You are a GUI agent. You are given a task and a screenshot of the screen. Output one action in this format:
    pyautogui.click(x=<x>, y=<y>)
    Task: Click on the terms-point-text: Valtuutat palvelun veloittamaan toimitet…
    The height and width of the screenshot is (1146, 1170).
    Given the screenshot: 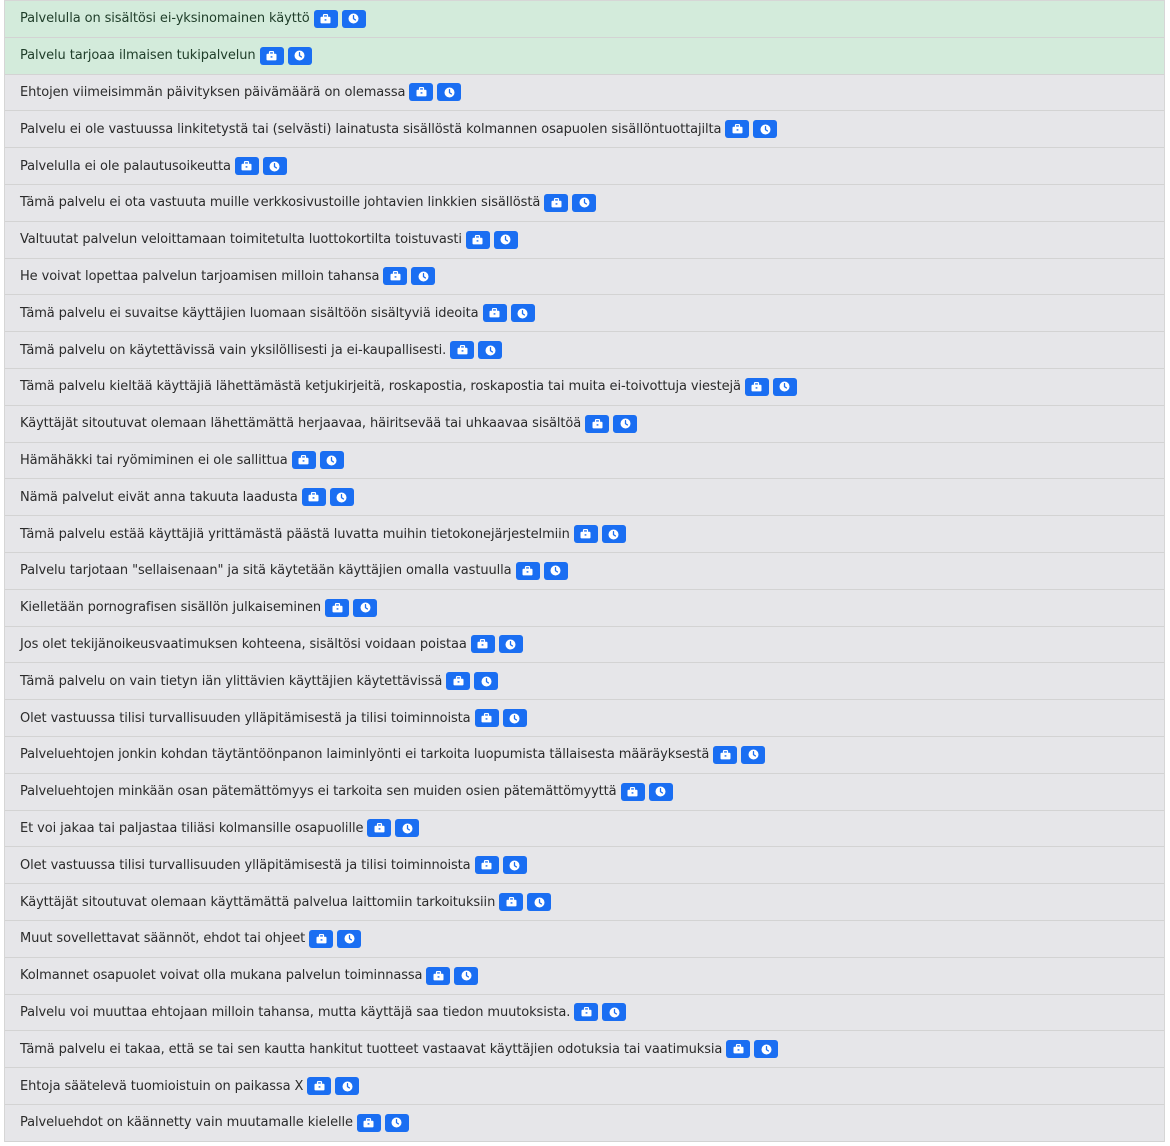 What is the action you would take?
    pyautogui.click(x=241, y=240)
    